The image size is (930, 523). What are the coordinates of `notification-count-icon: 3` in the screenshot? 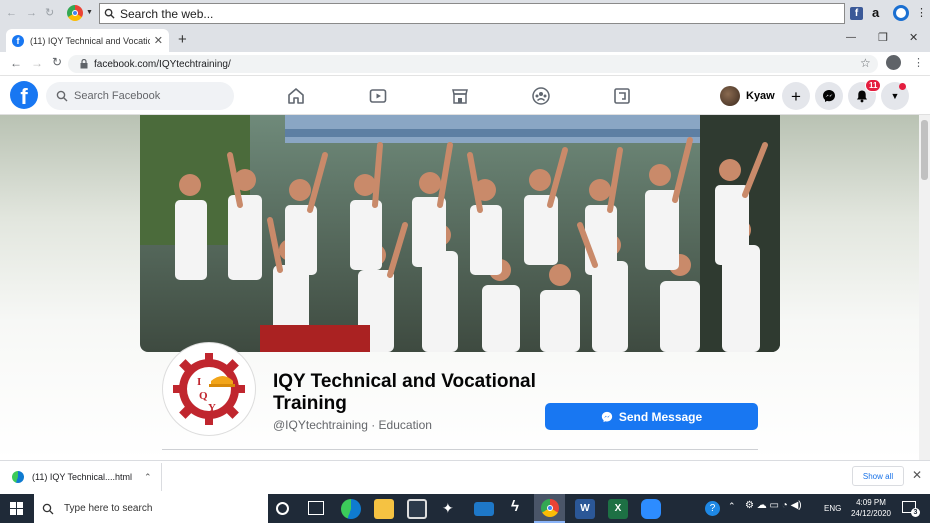 It's located at (915, 512).